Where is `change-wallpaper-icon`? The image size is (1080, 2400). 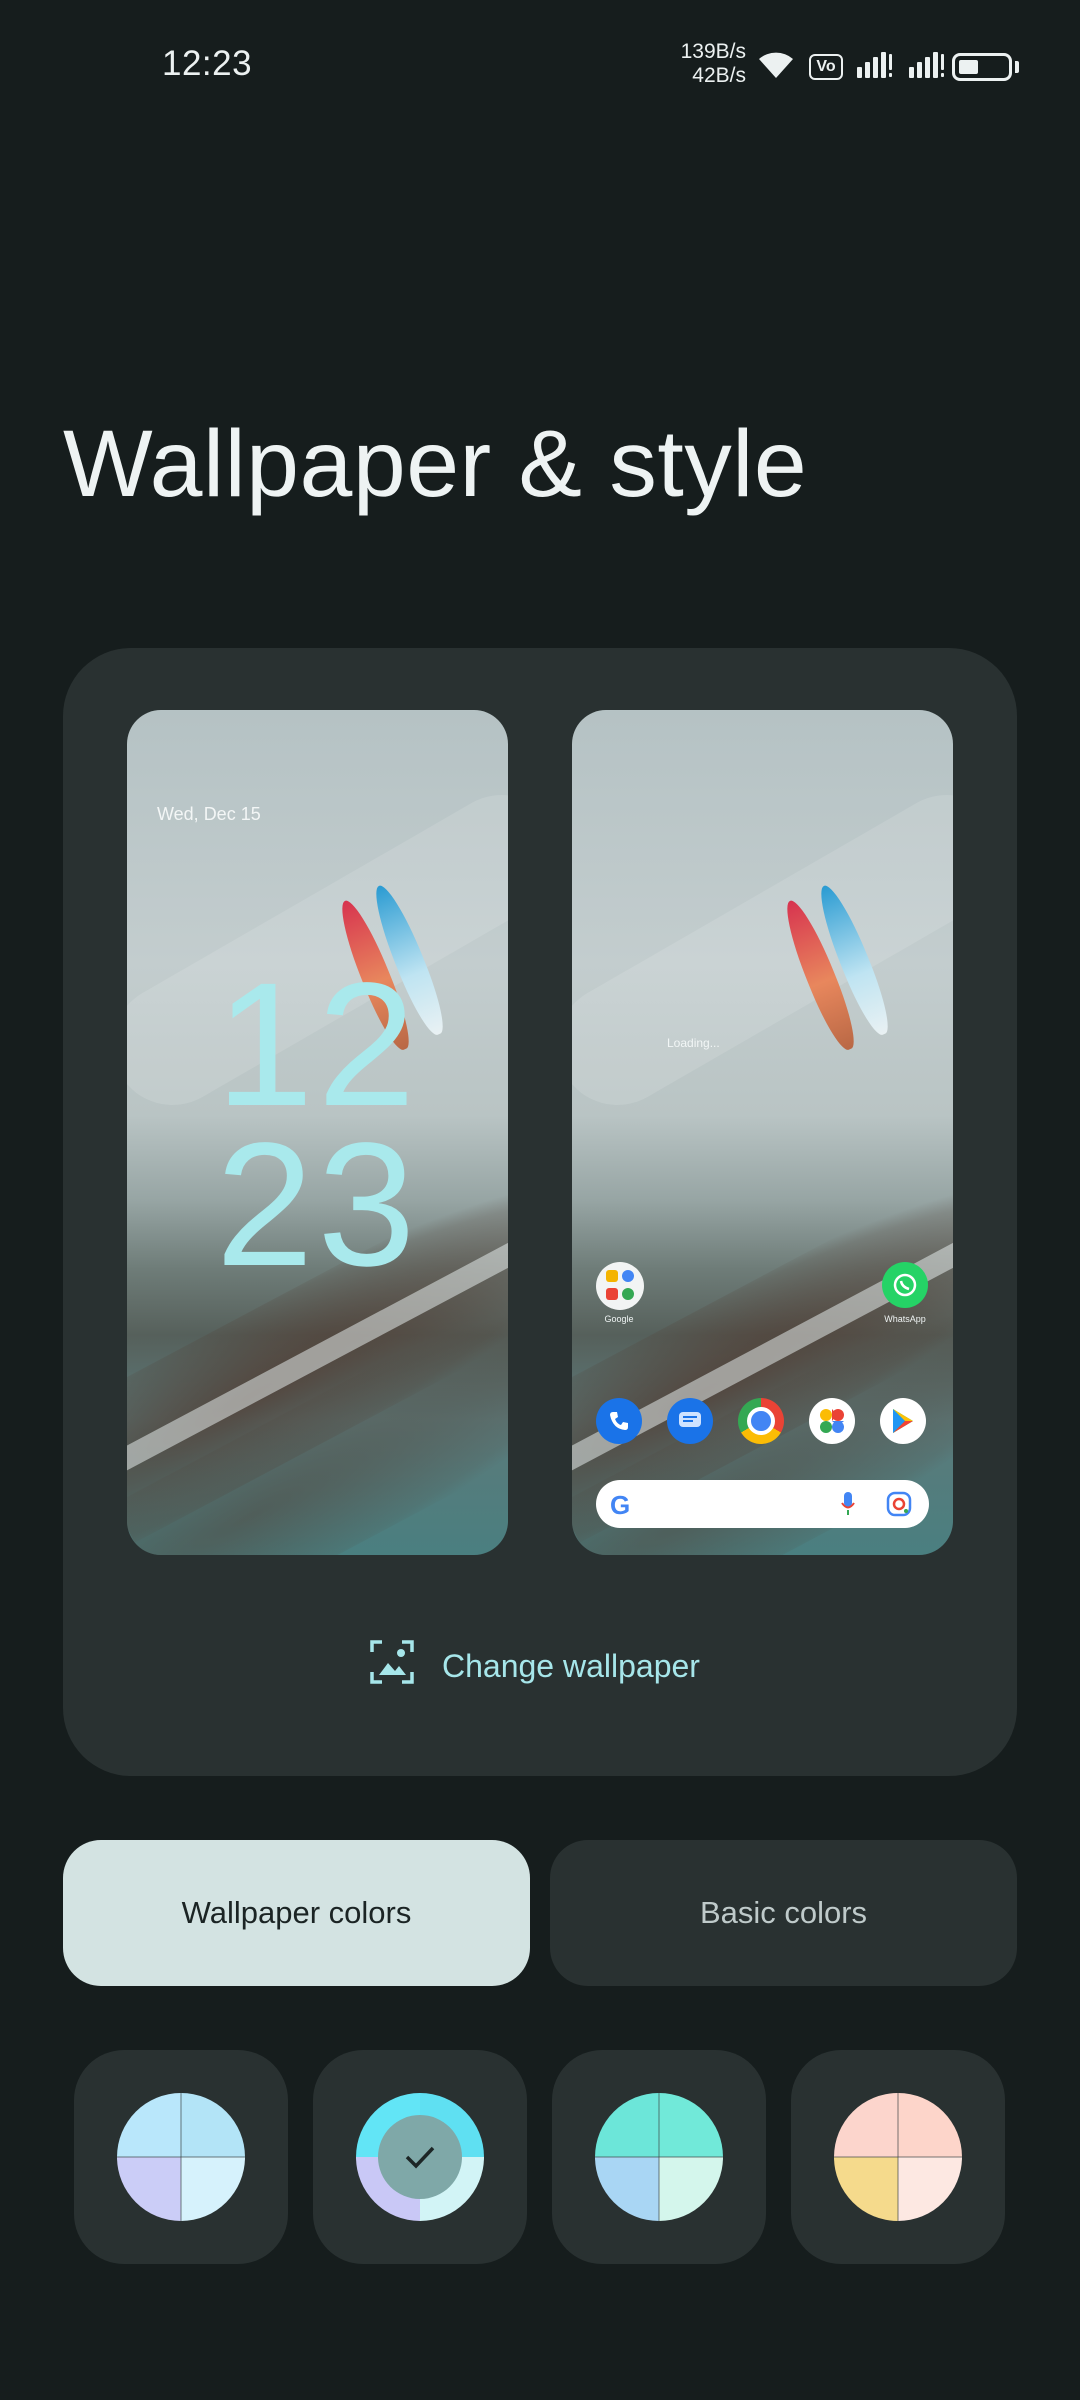
change-wallpaper-icon is located at coordinates (392, 1666).